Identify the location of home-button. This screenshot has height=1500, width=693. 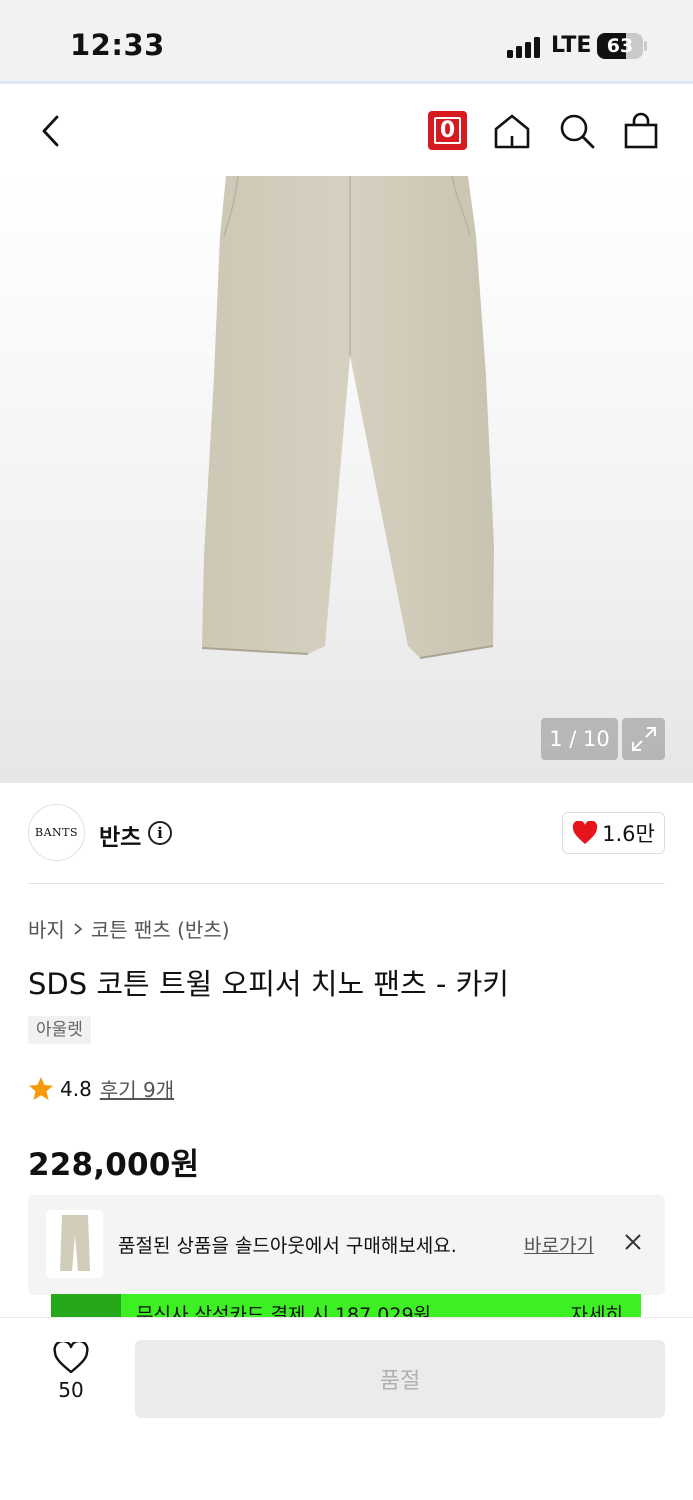
(512, 131).